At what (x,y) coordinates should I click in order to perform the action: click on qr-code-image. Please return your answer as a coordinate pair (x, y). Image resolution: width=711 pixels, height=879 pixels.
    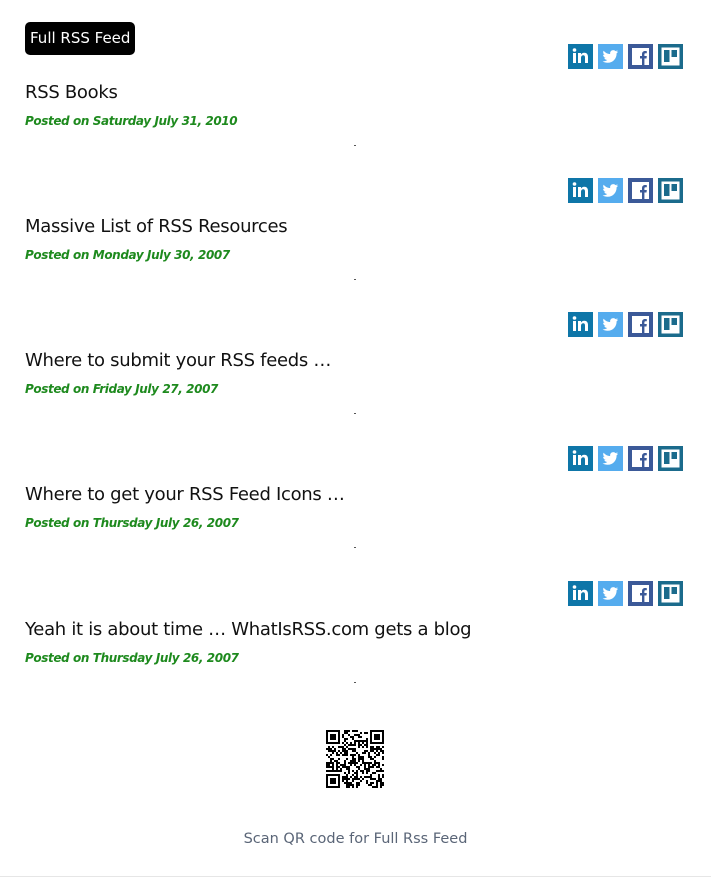
    Looking at the image, I should click on (355, 759).